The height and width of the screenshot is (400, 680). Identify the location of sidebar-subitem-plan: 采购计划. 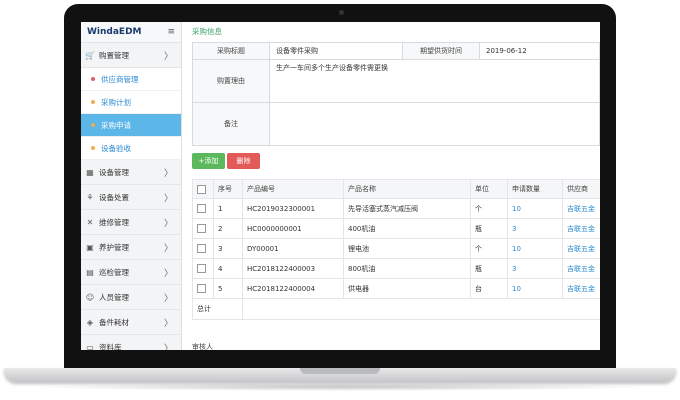
(131, 102).